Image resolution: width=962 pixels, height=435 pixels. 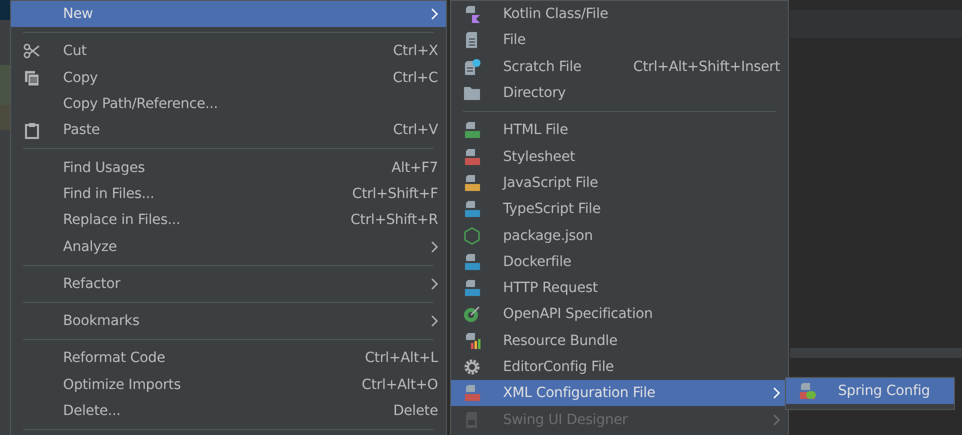 What do you see at coordinates (415, 51) in the screenshot?
I see `shortcut-text: Ctrl+X` at bounding box center [415, 51].